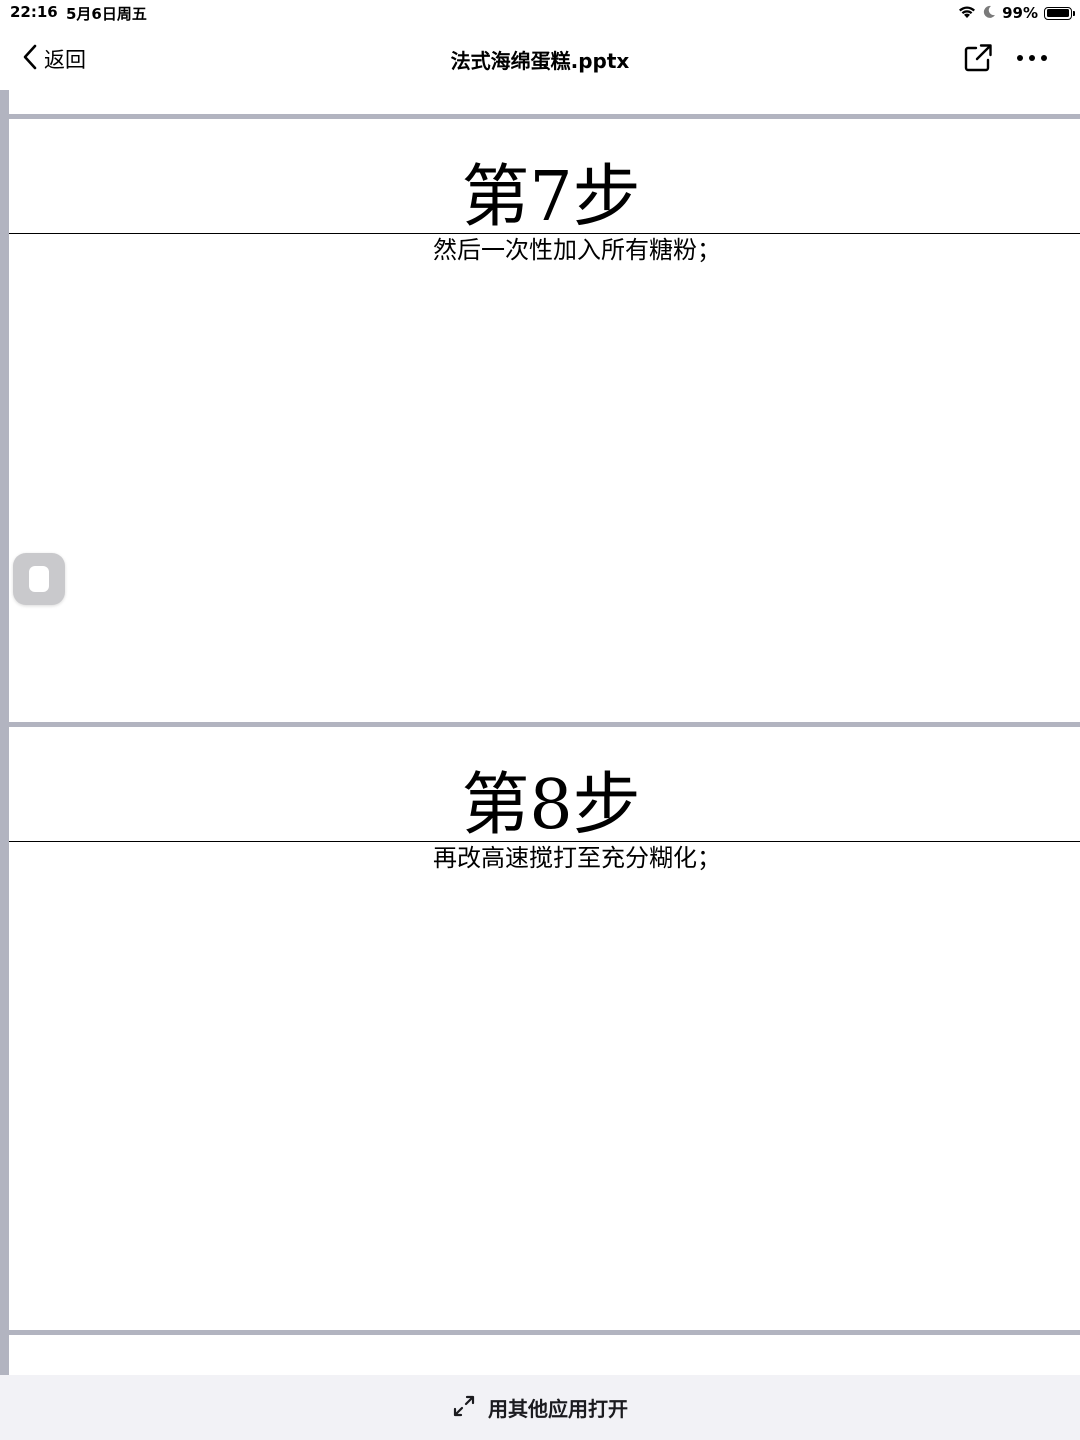 Image resolution: width=1080 pixels, height=1440 pixels. I want to click on share-button, so click(978, 58).